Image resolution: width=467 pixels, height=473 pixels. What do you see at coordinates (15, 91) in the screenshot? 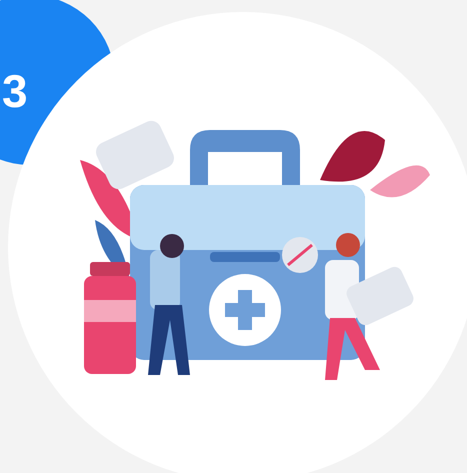
I see `step-number: 3` at bounding box center [15, 91].